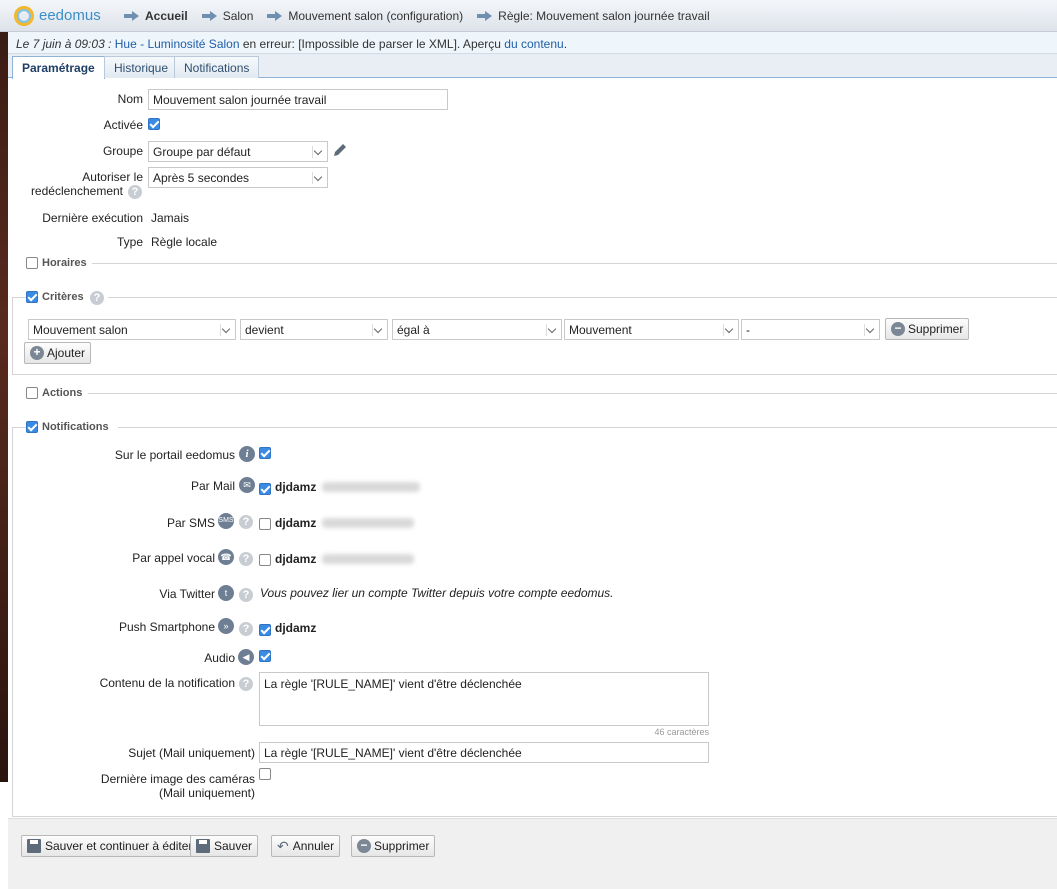 The image size is (1057, 889). I want to click on redeclenchement-label-line1: Autoriser le, so click(112, 177).